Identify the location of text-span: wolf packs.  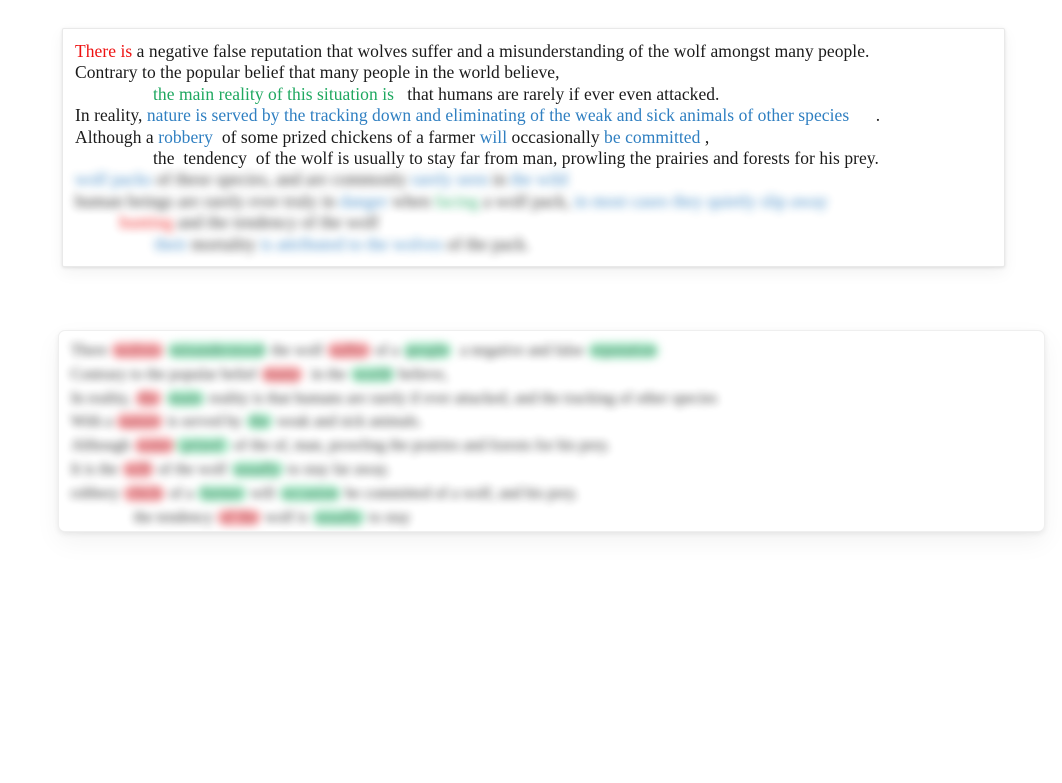
(113, 179).